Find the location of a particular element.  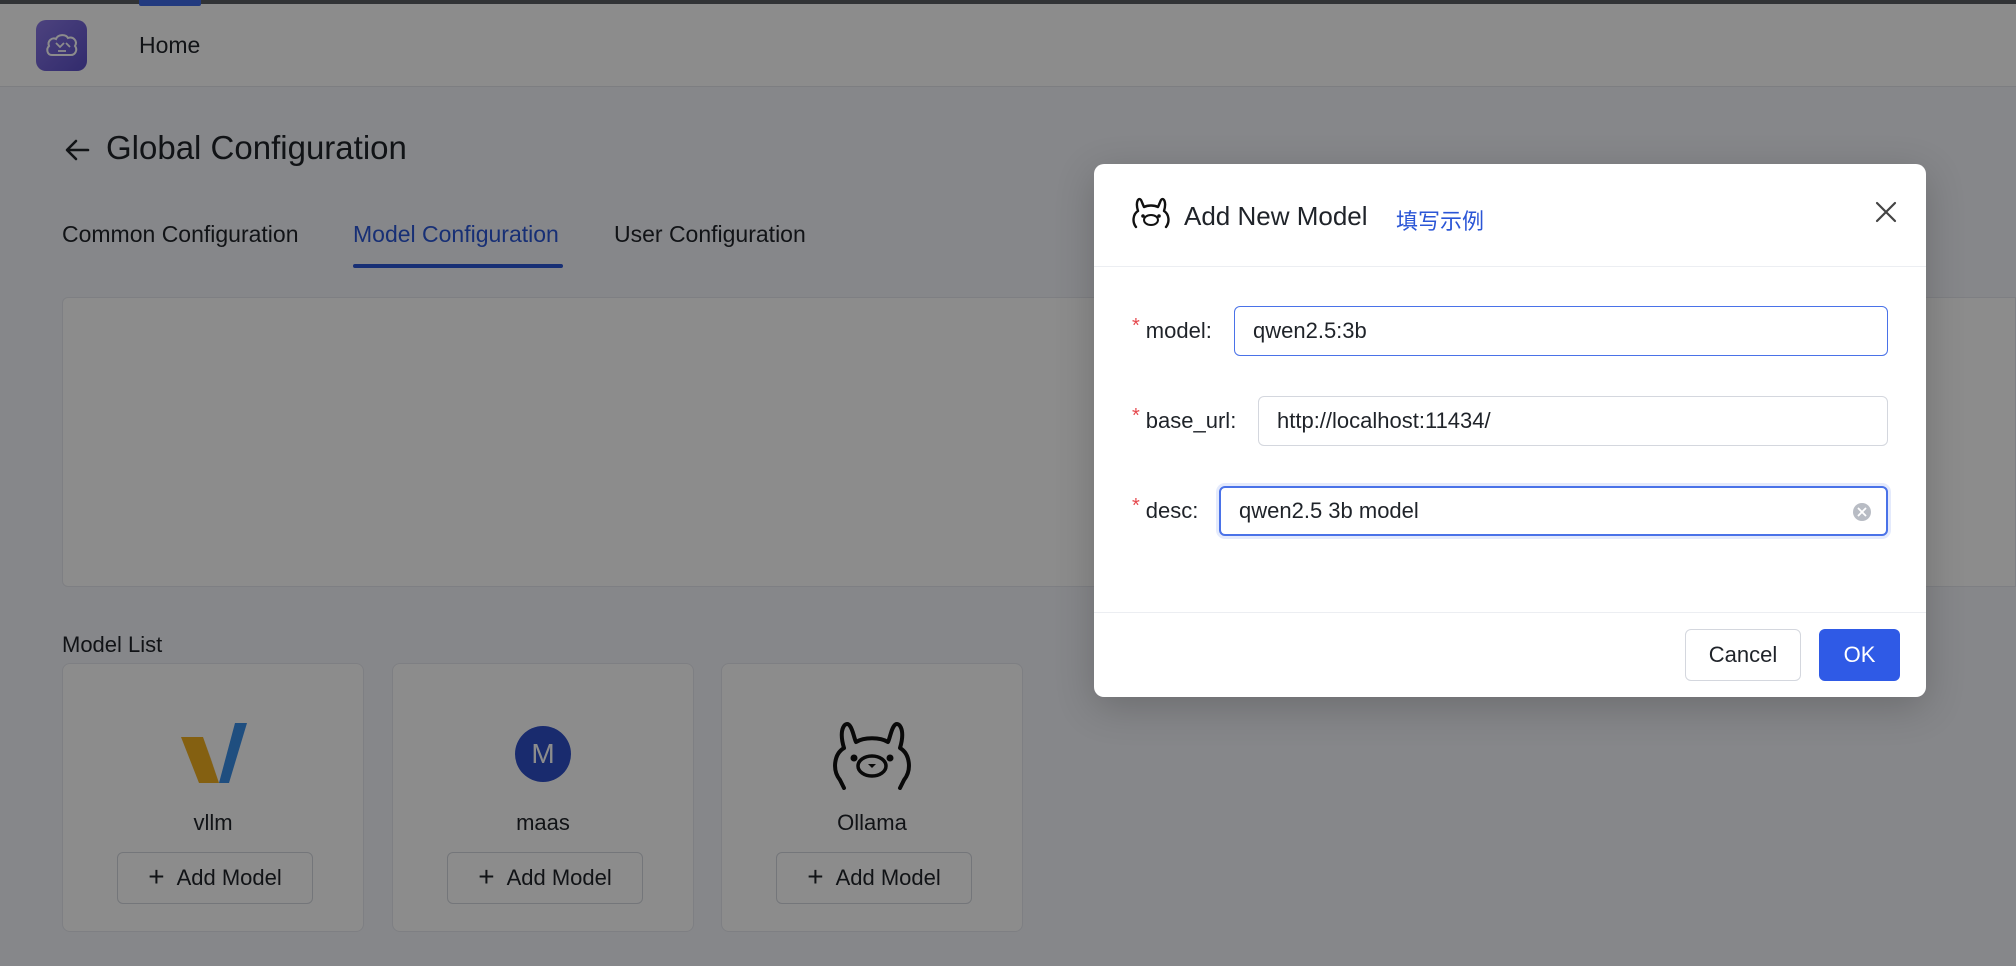

base-url-field-label: * base_url: is located at coordinates (1184, 419).